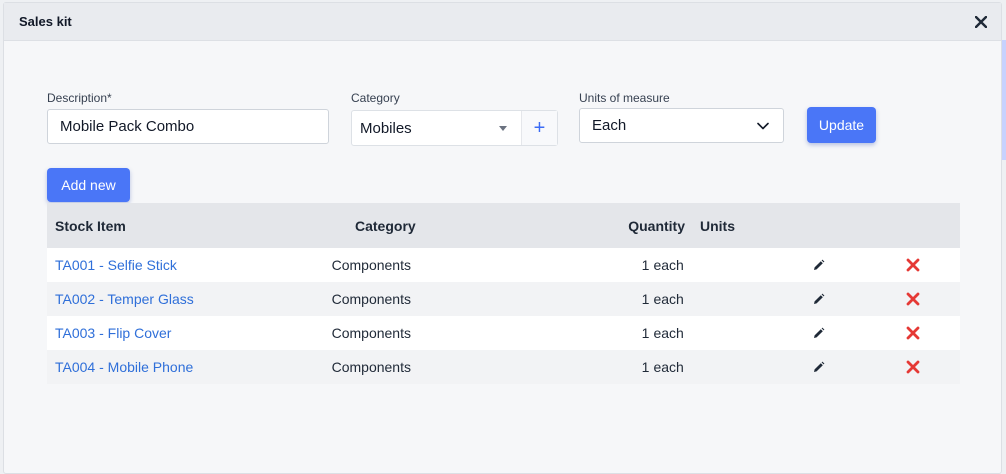 The image size is (1006, 474). I want to click on category-select: Mobiles +, so click(454, 128).